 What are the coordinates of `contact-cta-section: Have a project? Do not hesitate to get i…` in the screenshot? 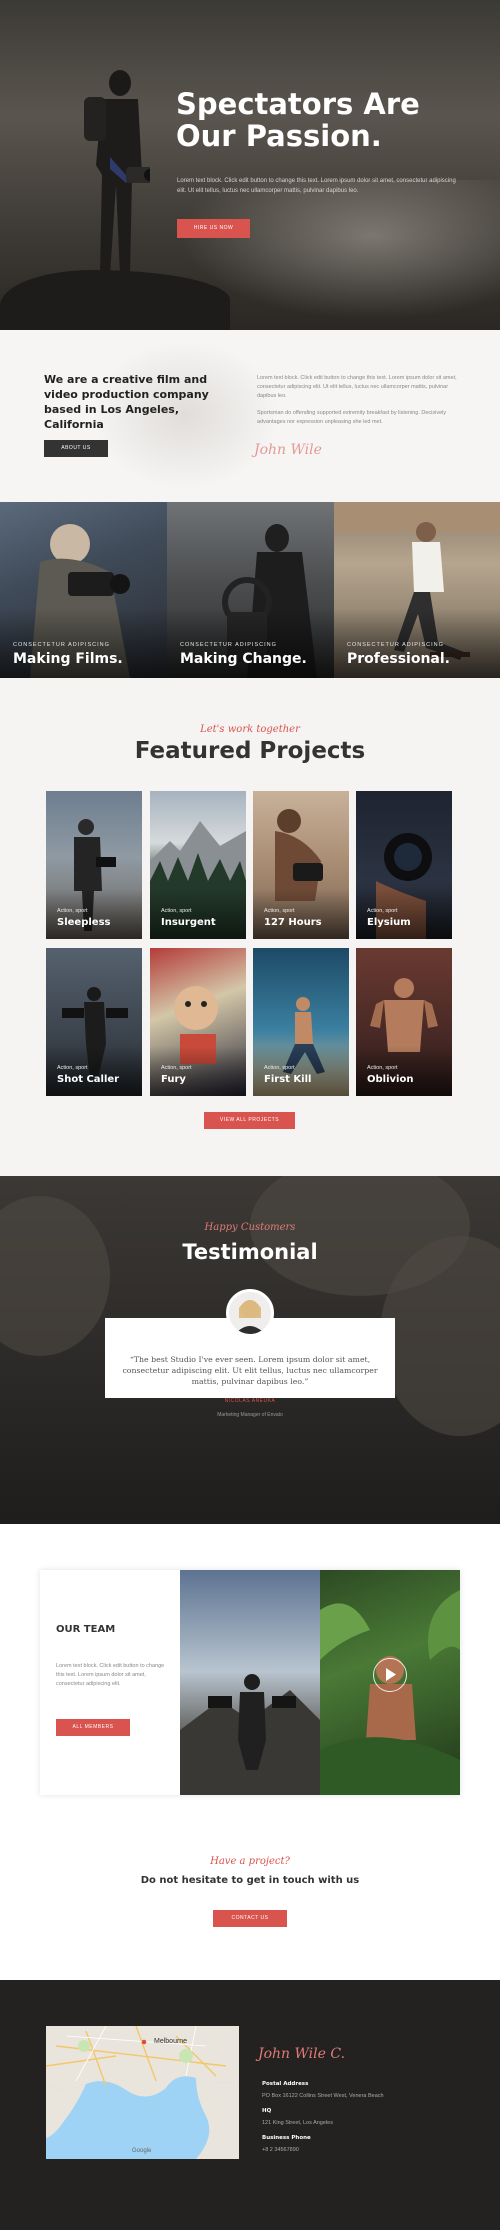 It's located at (250, 1893).